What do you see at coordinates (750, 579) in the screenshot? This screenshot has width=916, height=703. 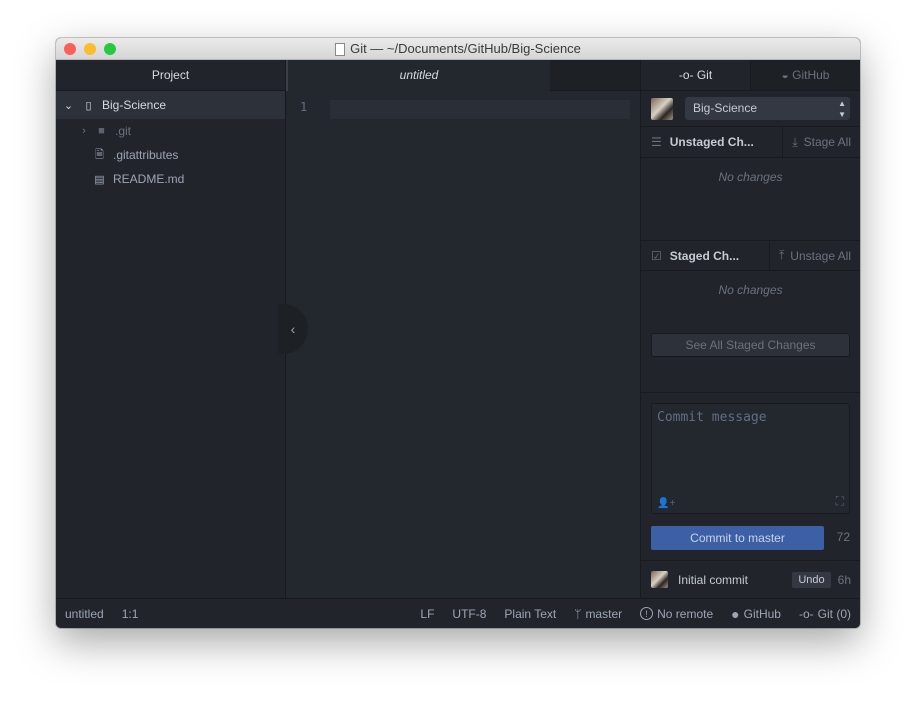 I see `recent-commit: Initial commit Undo 6h` at bounding box center [750, 579].